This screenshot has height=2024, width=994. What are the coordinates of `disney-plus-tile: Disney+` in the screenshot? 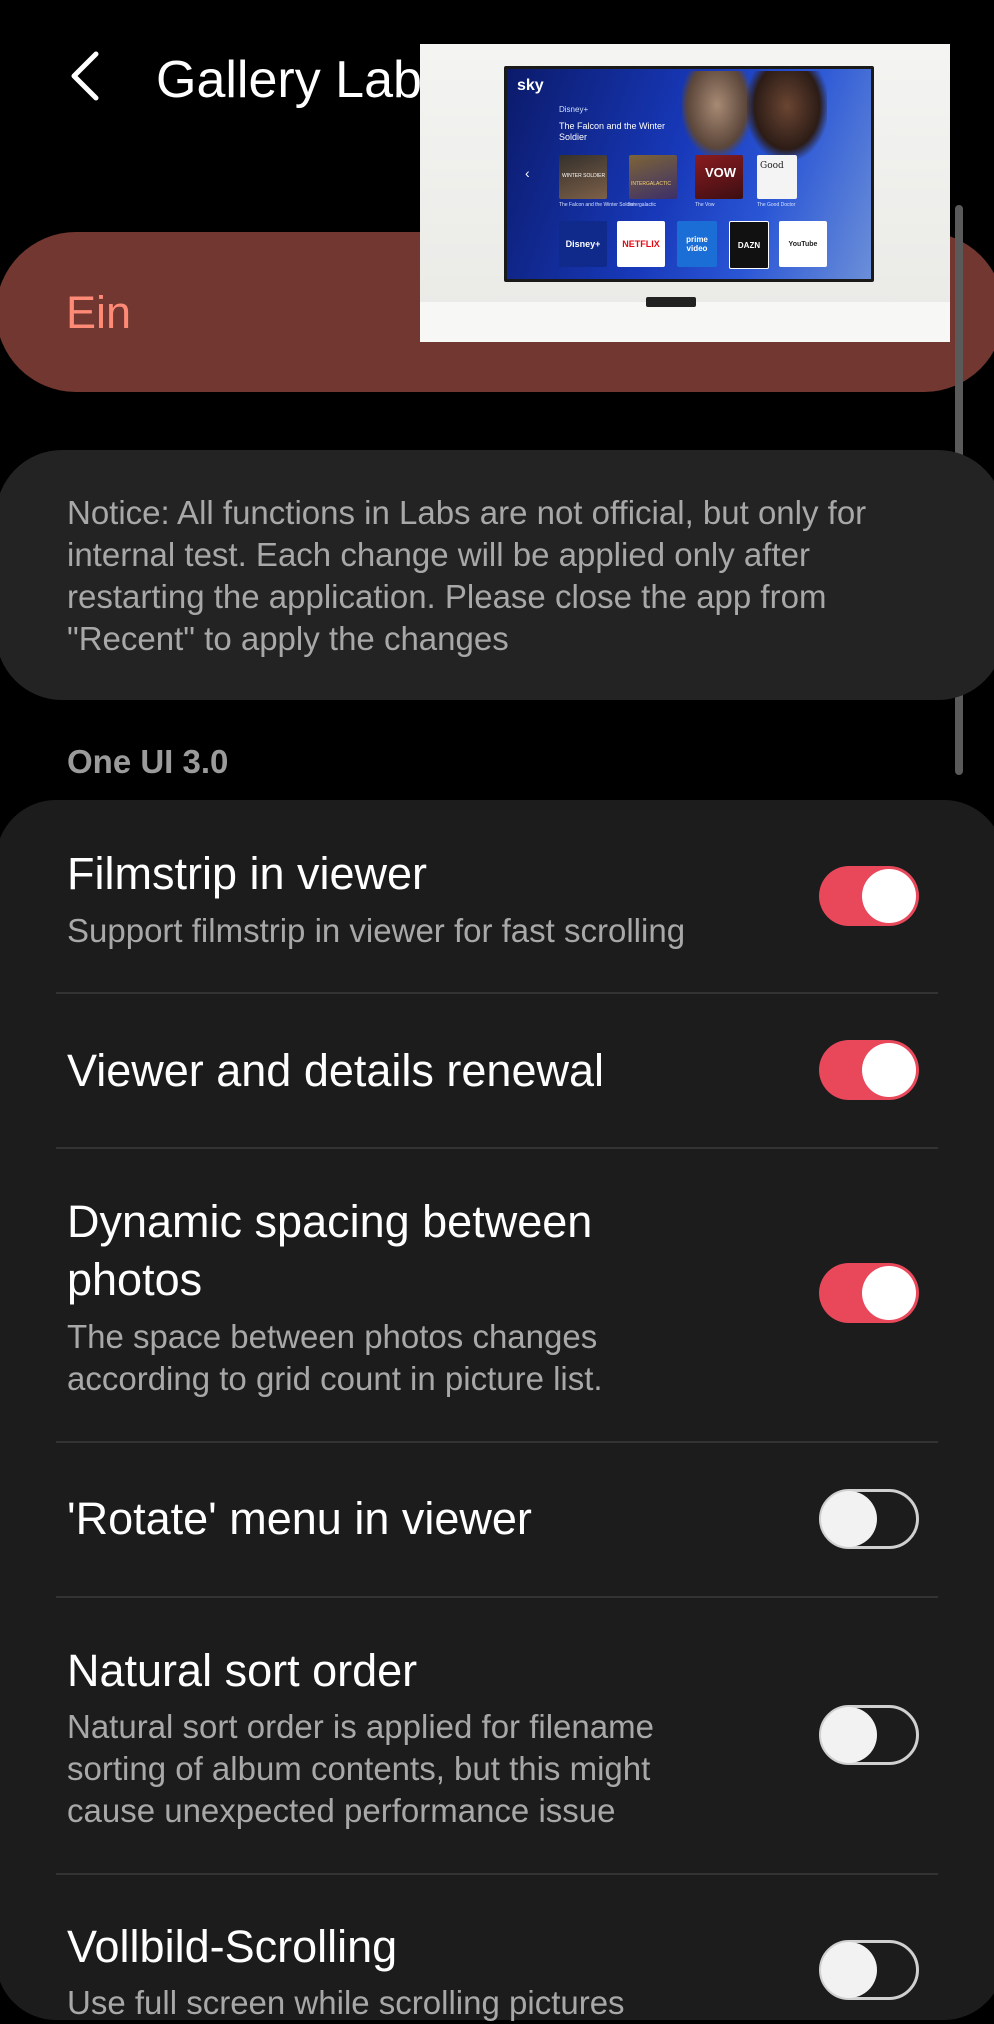 It's located at (583, 244).